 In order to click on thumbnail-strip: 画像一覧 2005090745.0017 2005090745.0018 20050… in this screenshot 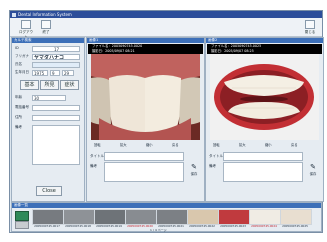, I will do `click(166, 217)`.